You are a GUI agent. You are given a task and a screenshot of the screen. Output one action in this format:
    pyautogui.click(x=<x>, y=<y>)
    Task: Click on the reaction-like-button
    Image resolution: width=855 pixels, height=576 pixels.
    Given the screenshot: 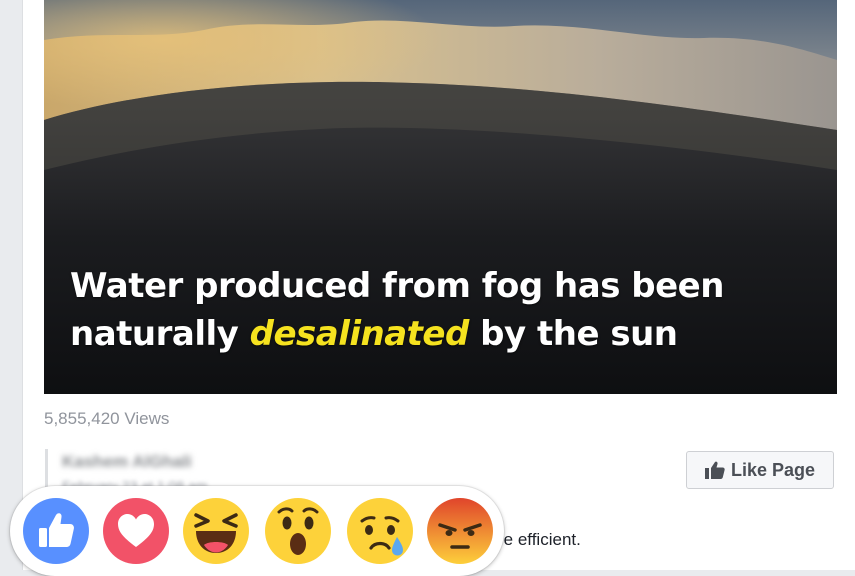 What is the action you would take?
    pyautogui.click(x=56, y=531)
    